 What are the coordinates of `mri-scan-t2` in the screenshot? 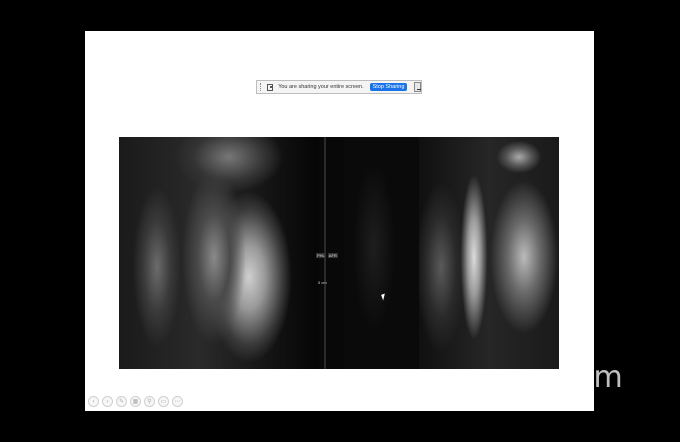 It's located at (489, 253).